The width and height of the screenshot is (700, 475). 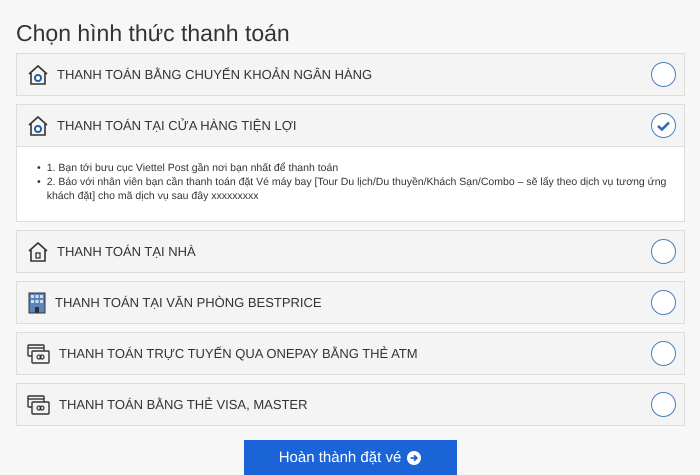 I want to click on checked-radio, so click(x=663, y=125).